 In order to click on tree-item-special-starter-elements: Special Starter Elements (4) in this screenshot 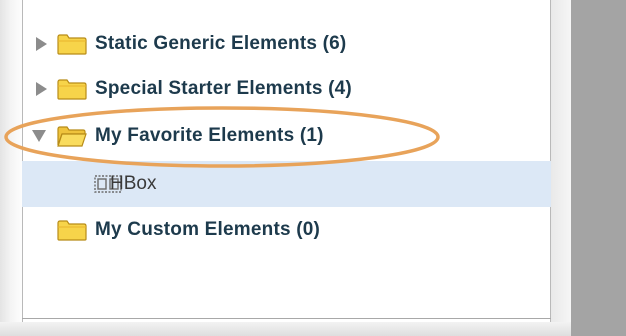, I will do `click(285, 89)`.